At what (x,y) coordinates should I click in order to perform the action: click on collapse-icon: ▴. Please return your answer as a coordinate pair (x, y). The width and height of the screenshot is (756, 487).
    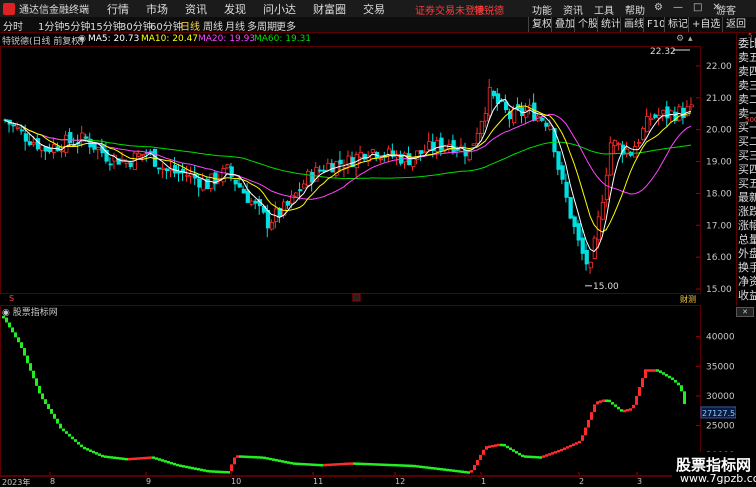
    Looking at the image, I should click on (690, 39).